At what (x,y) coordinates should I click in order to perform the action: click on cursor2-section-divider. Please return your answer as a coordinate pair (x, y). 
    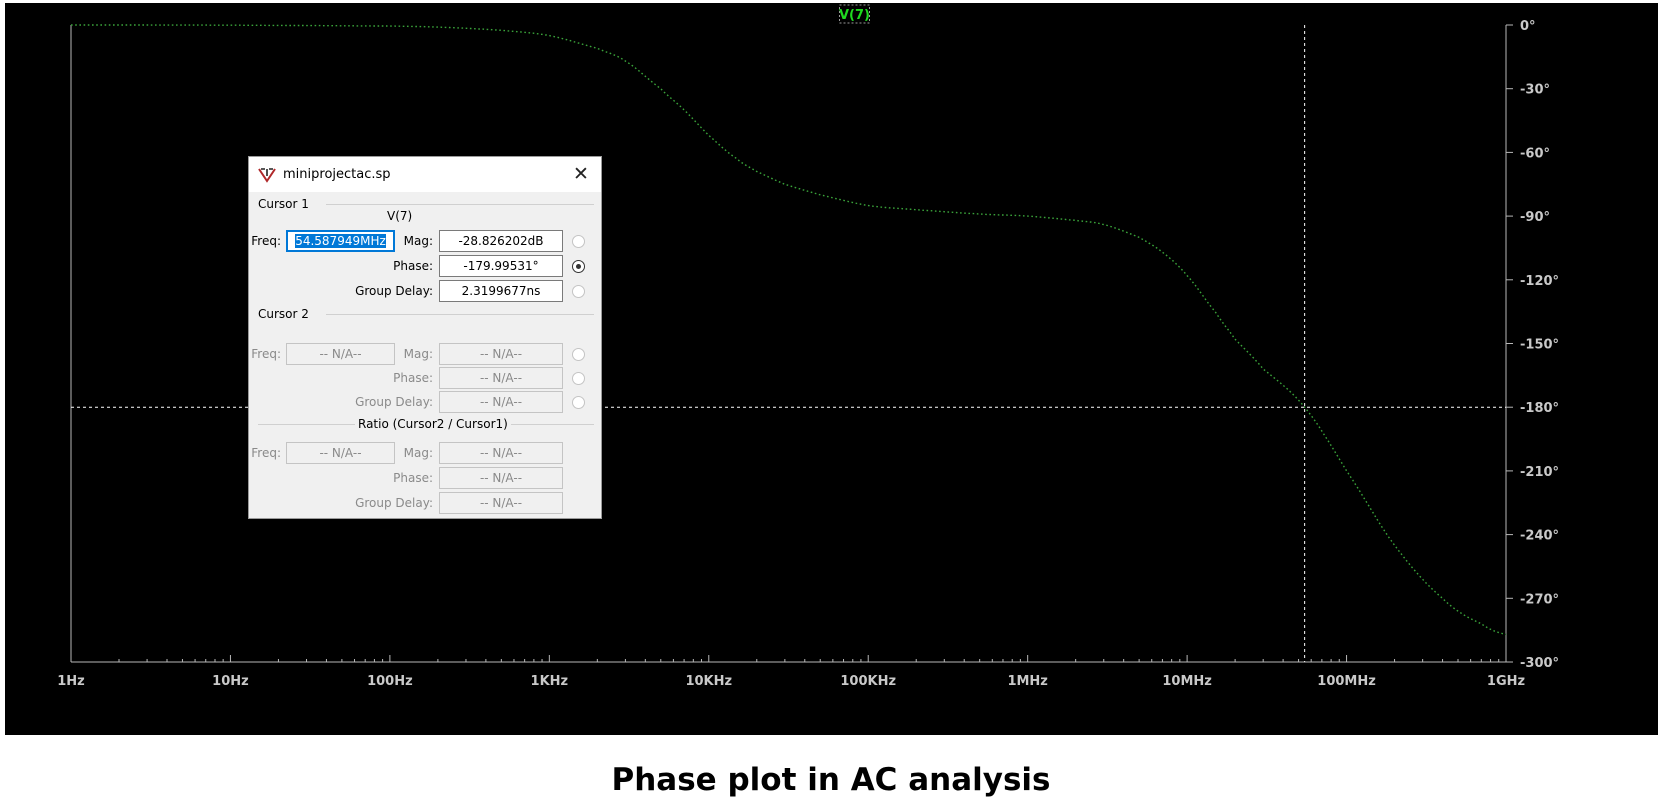
    Looking at the image, I should click on (460, 314).